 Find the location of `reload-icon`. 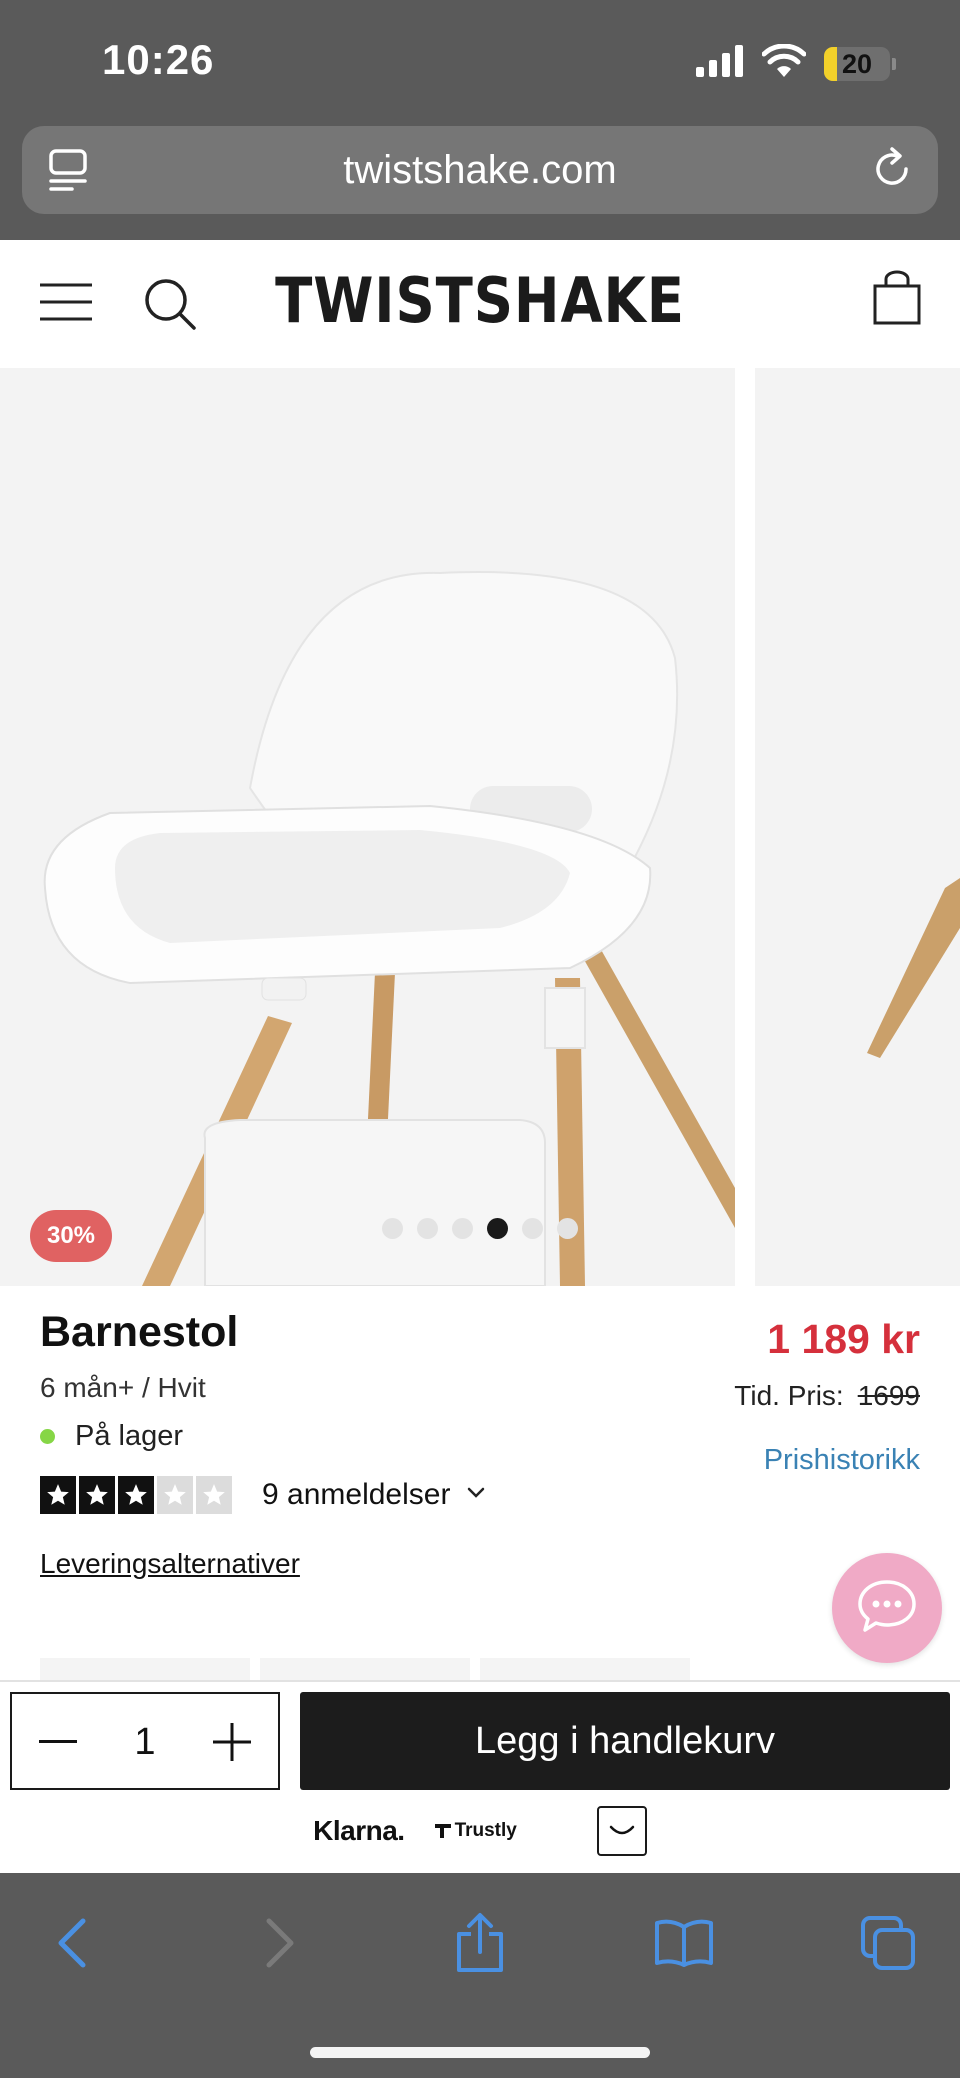

reload-icon is located at coordinates (893, 171).